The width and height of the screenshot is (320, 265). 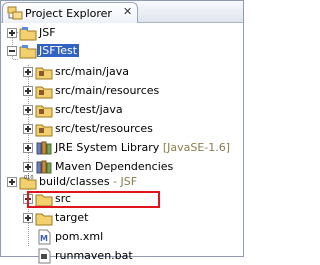 I want to click on view-tab-bar: Project Explorer ✕, so click(x=122, y=12).